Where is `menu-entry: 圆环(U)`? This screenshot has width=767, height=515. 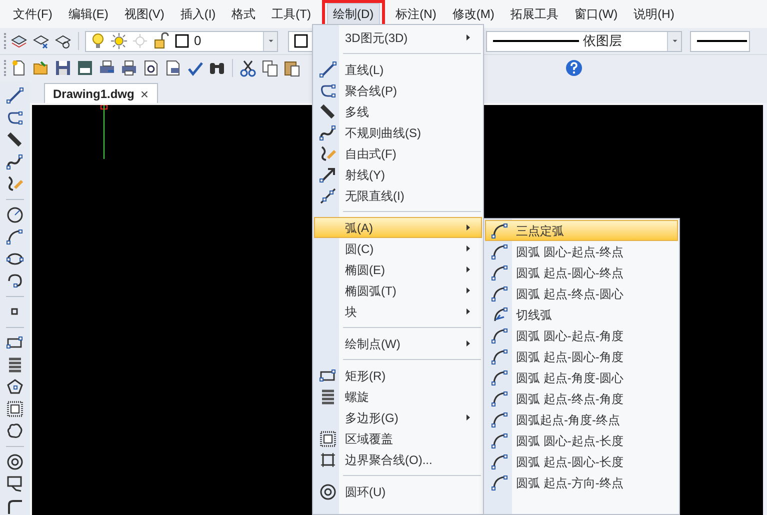 menu-entry: 圆环(U) is located at coordinates (398, 491).